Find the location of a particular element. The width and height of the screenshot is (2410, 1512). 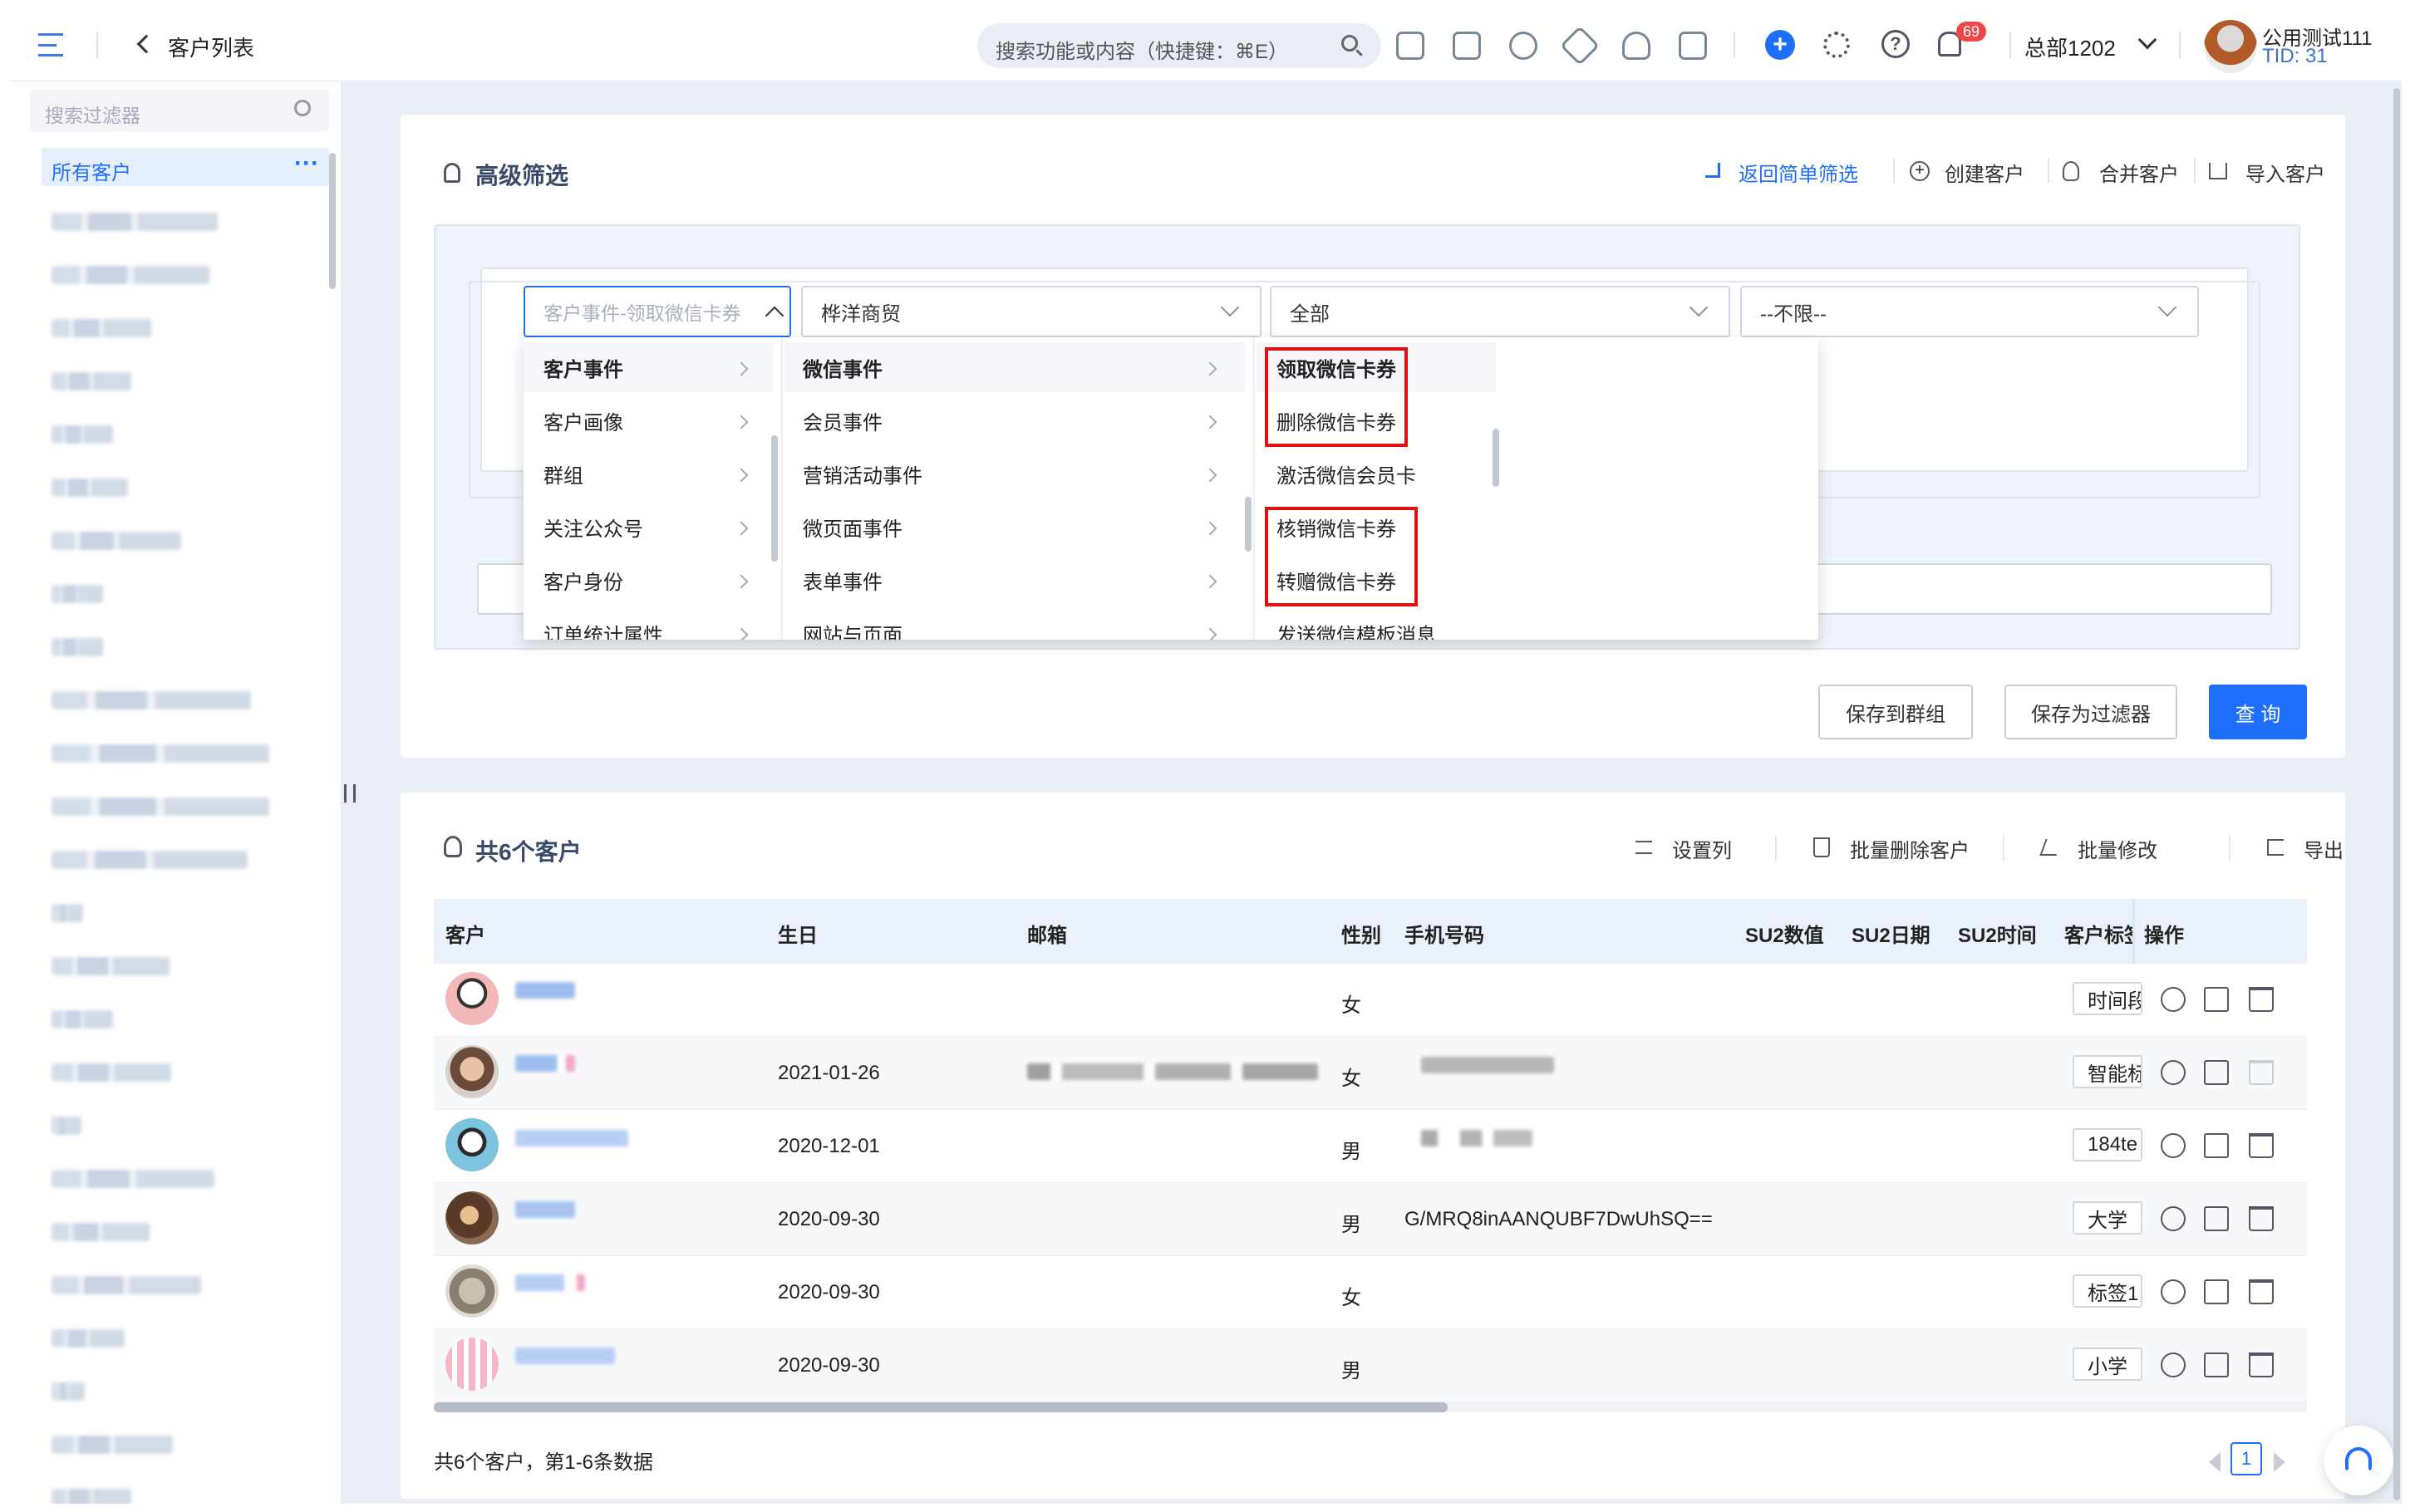

save-to-group-button: 保存到群组 is located at coordinates (1895, 712).